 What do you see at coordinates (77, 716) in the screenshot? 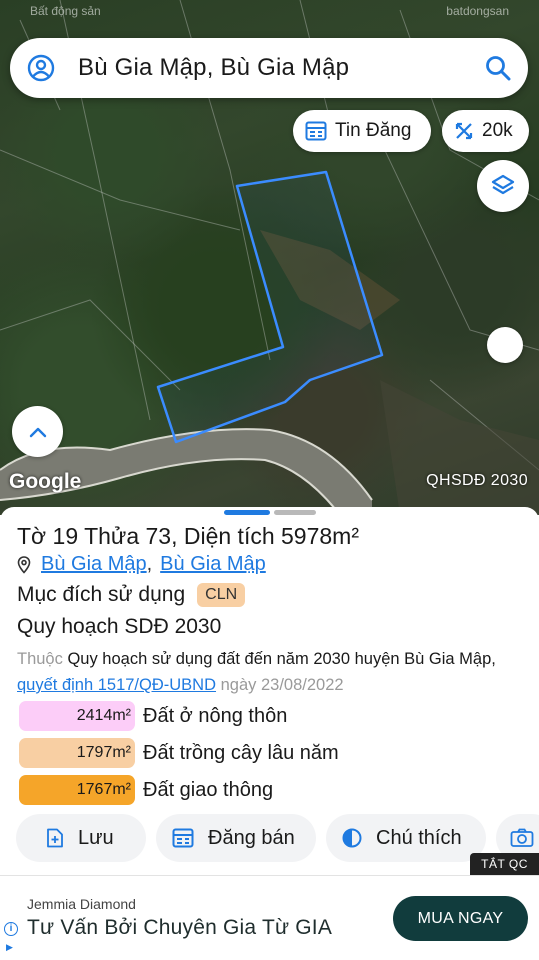
I see `land-use-area: 2414m²` at bounding box center [77, 716].